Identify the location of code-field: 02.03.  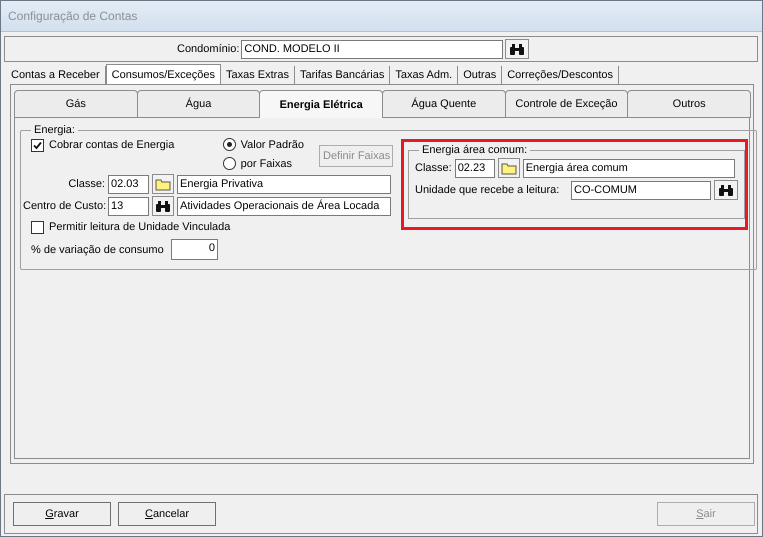
(128, 184).